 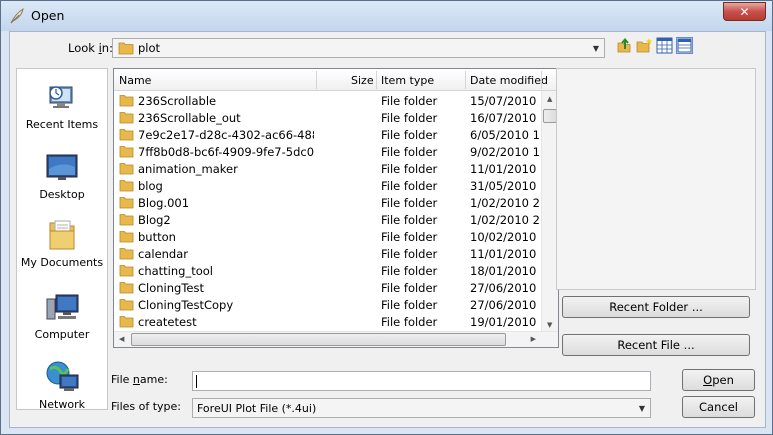 I want to click on place-network: Network, so click(x=62, y=385).